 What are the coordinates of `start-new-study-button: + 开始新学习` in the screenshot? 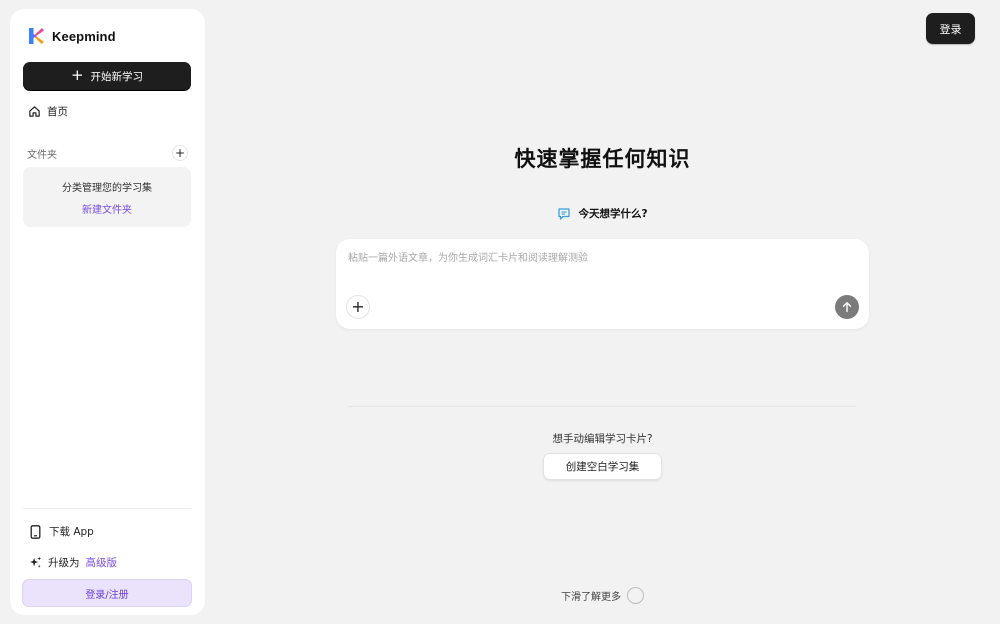 It's located at (107, 76).